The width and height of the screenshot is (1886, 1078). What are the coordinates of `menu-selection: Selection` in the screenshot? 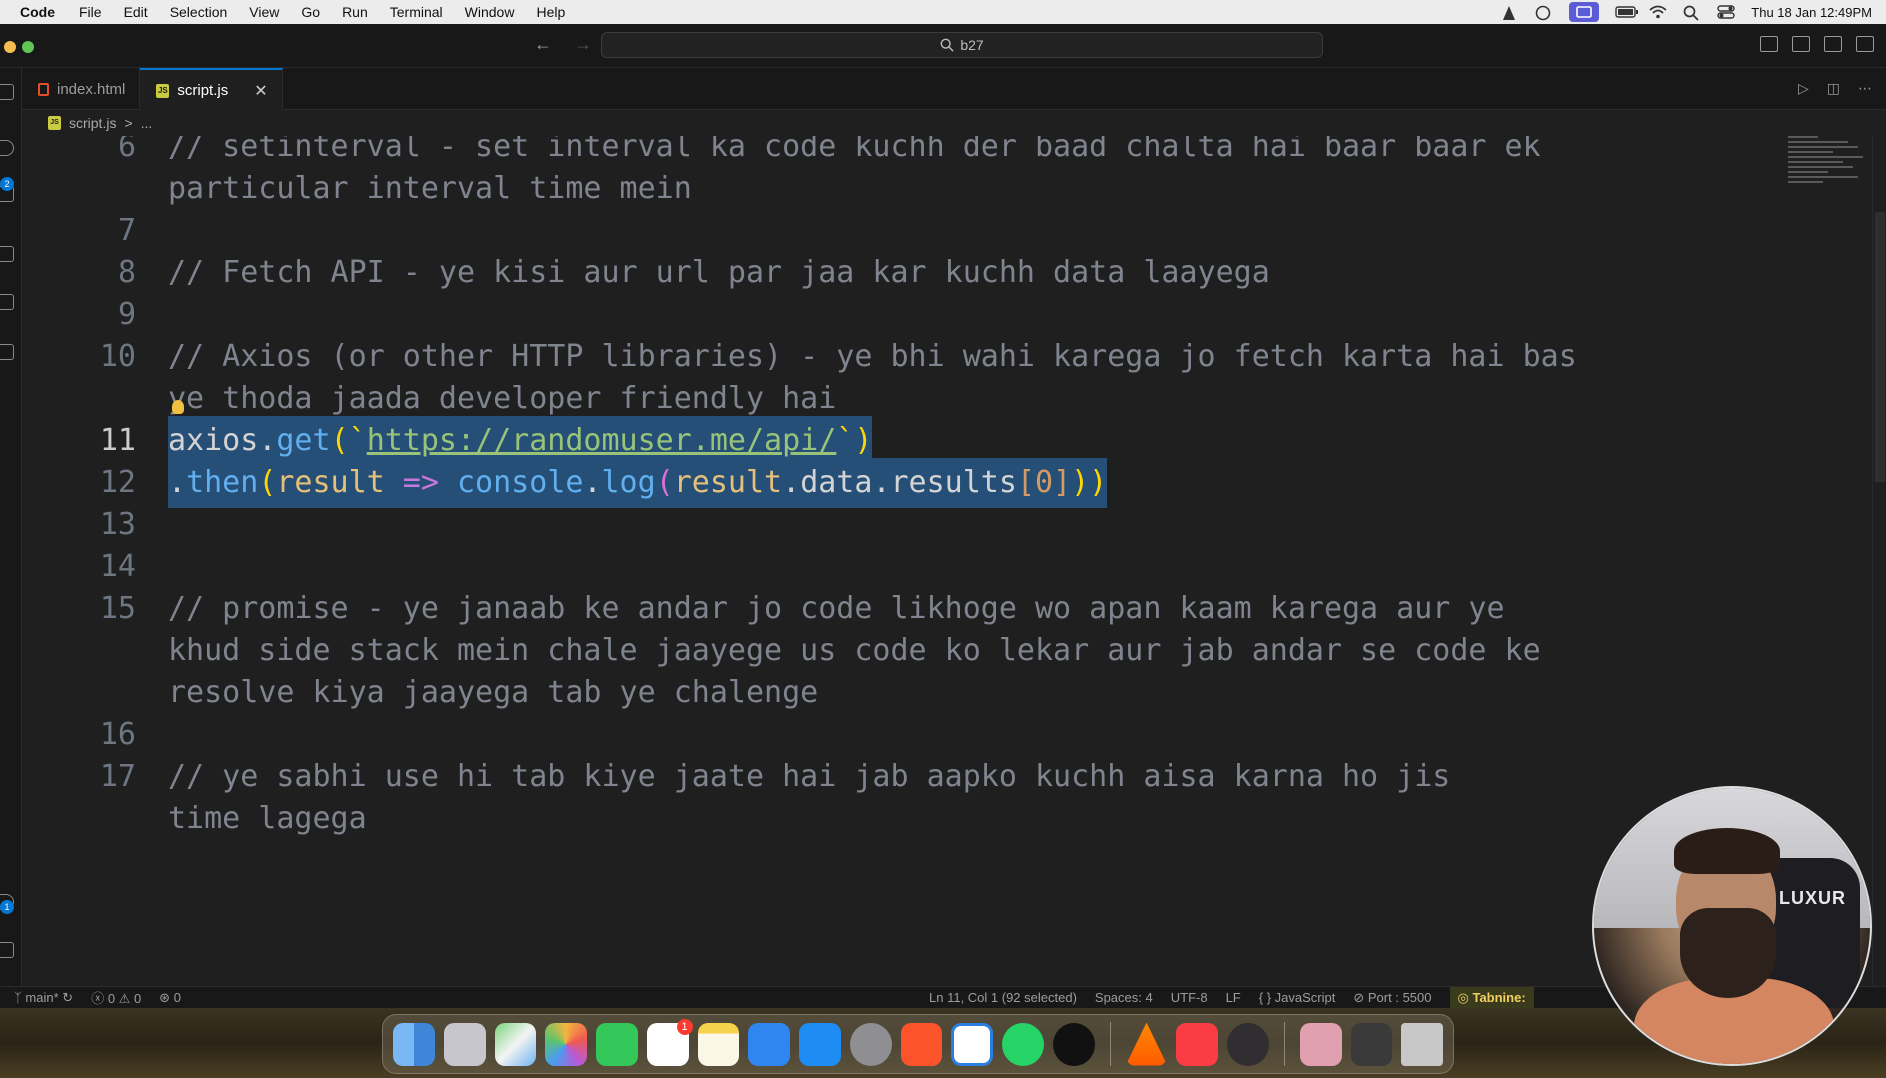 It's located at (199, 12).